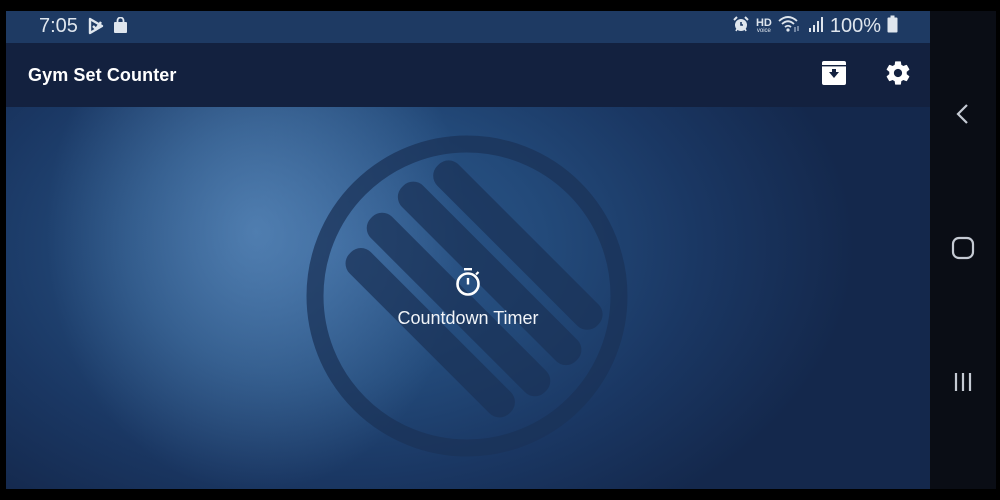 The width and height of the screenshot is (1000, 500). I want to click on stopwatch-icon, so click(468, 284).